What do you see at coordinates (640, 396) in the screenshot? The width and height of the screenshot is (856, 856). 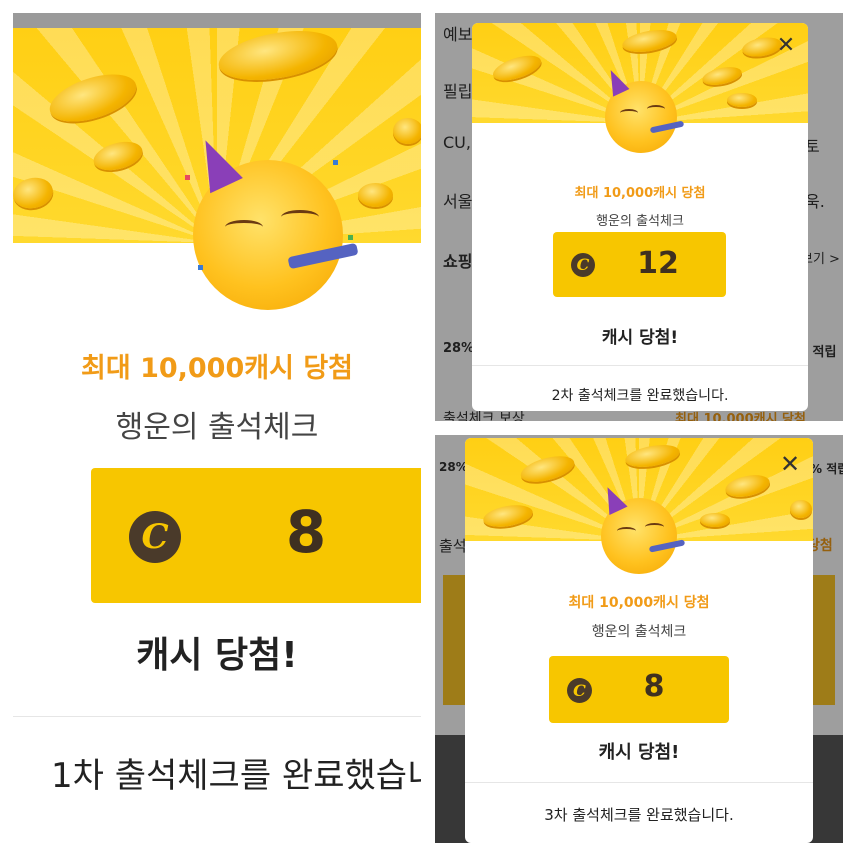 I see `attendance-complete-message: 2차 출석체크를 완료했습니다.` at bounding box center [640, 396].